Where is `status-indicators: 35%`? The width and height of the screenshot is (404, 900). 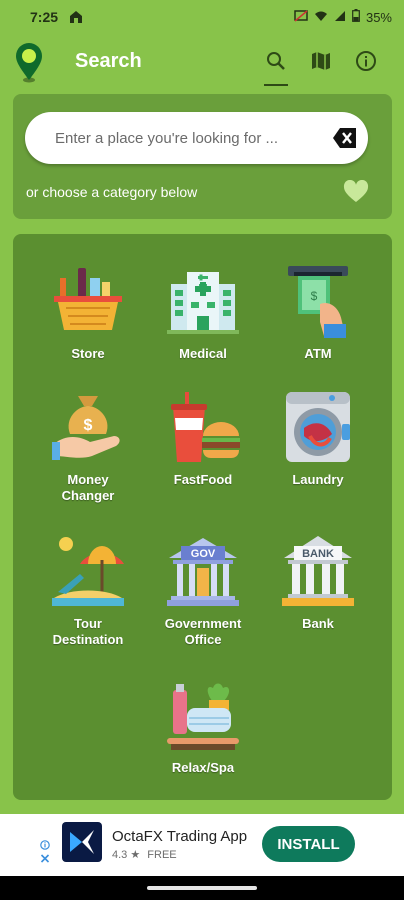 status-indicators: 35% is located at coordinates (343, 17).